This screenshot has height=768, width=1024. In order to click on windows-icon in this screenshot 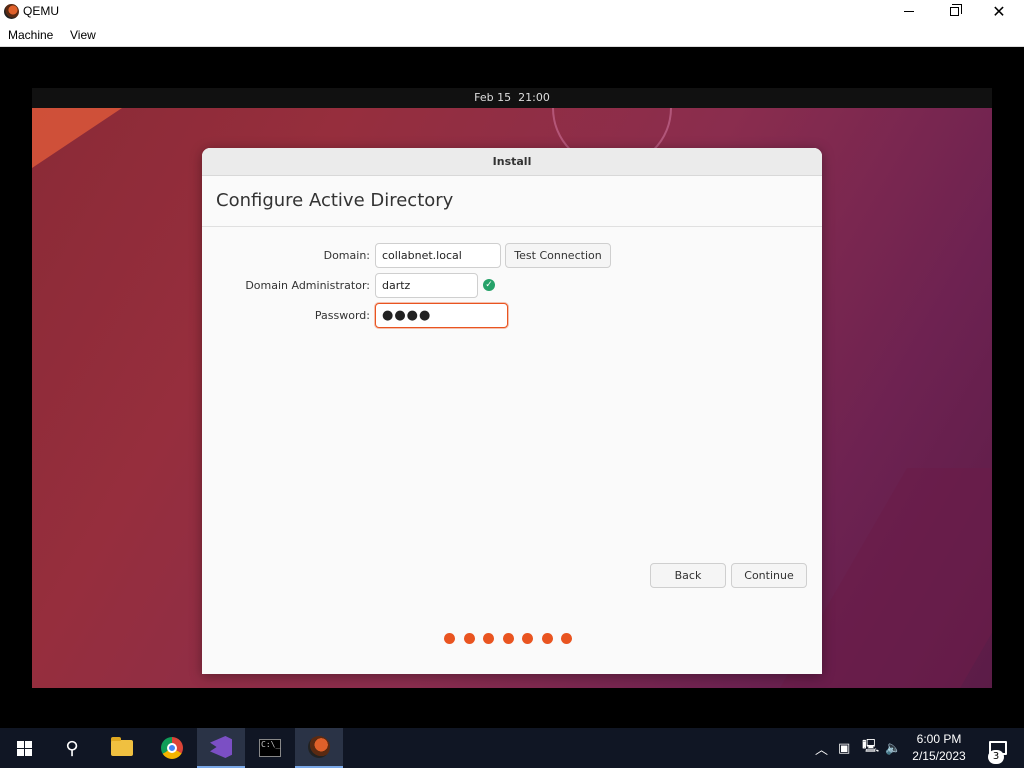, I will do `click(24, 748)`.